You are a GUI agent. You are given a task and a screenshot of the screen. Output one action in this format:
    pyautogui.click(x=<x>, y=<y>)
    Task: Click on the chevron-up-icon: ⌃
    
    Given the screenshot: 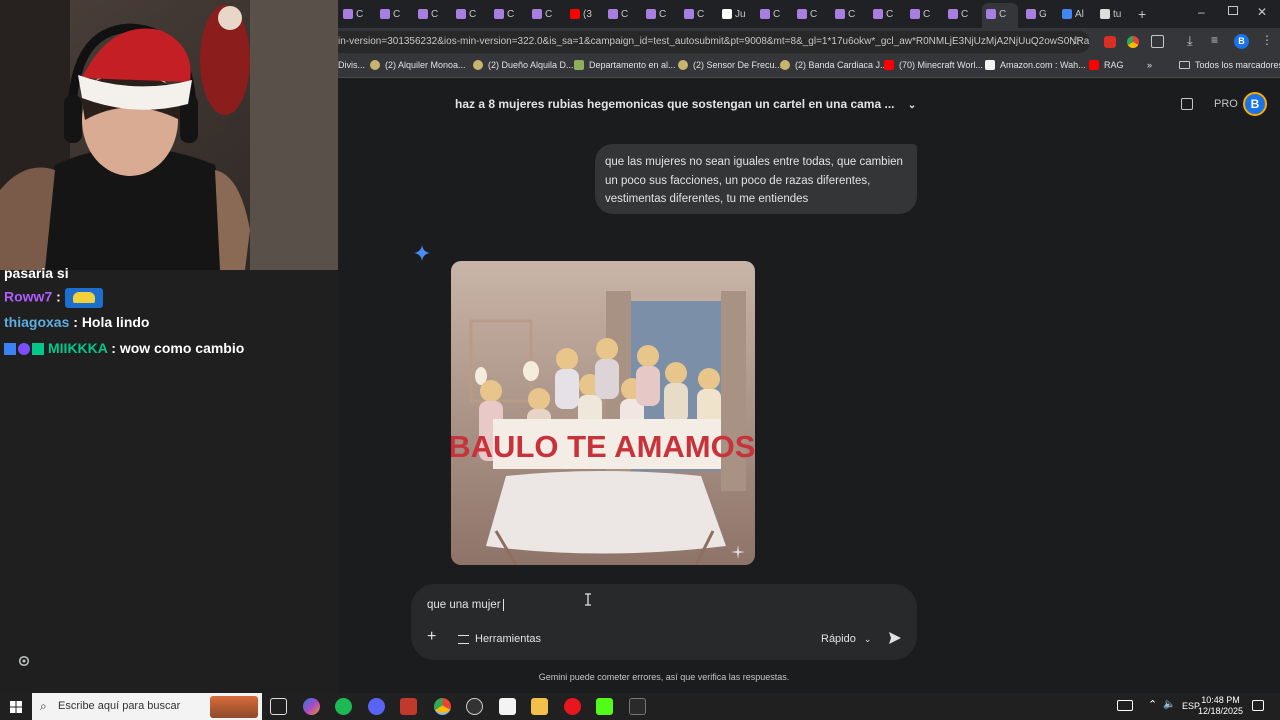 What is the action you would take?
    pyautogui.click(x=1152, y=704)
    